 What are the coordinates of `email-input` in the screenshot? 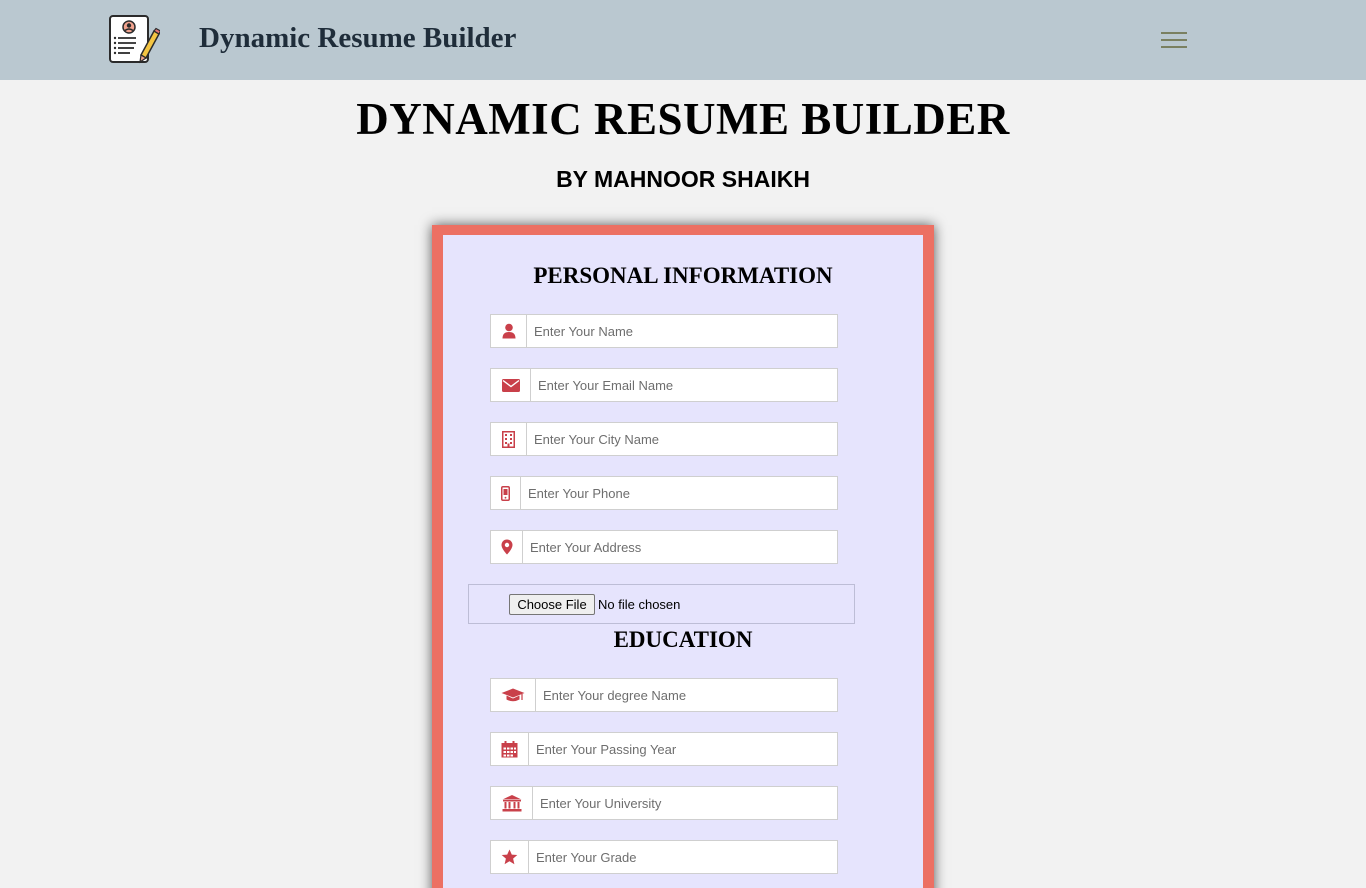 It's located at (684, 385).